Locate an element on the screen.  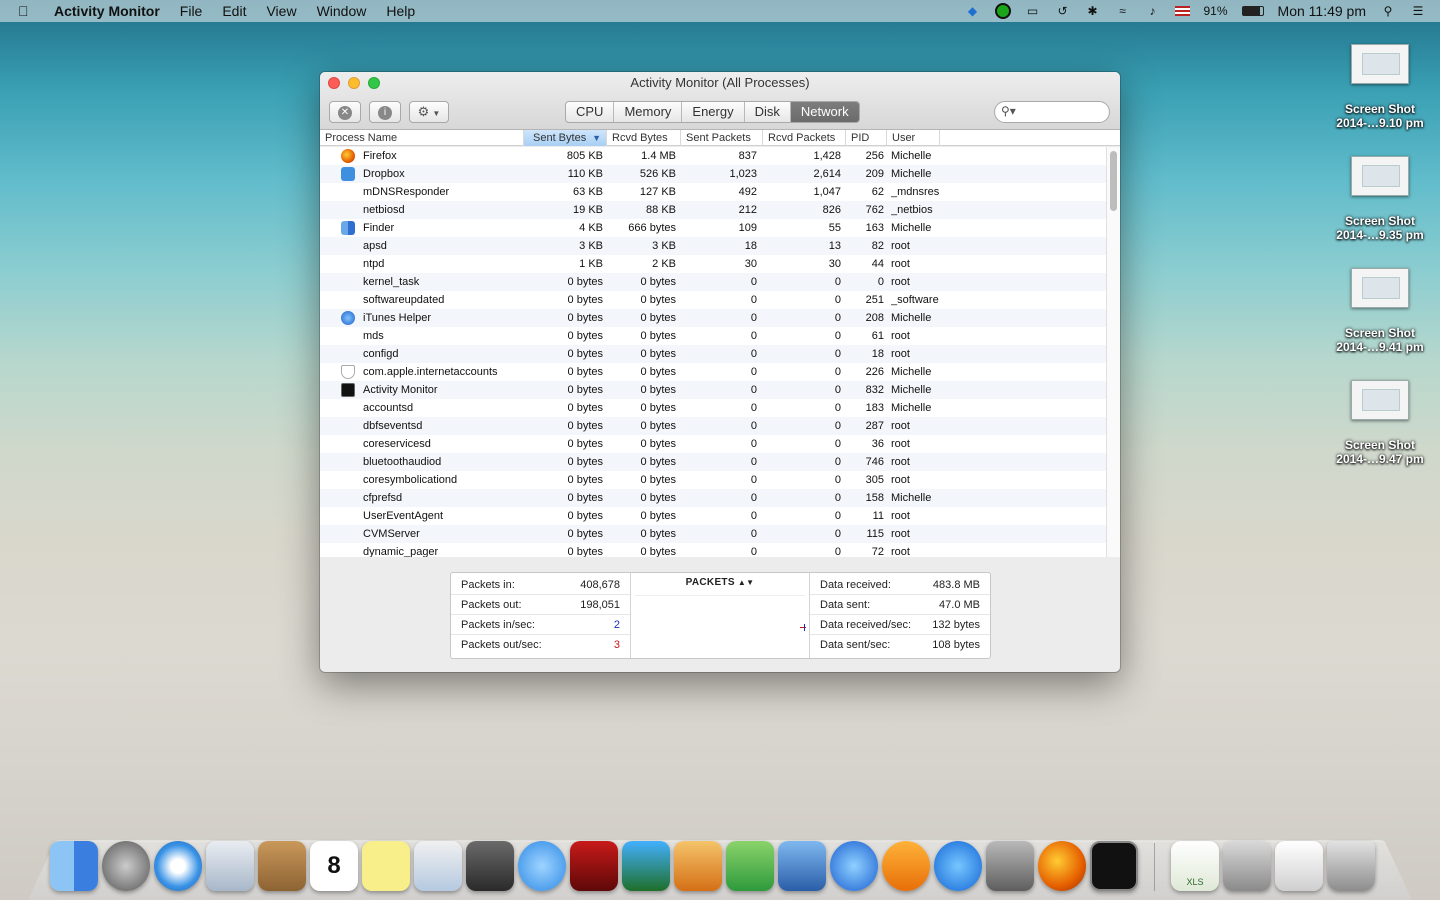
table-row: Firefox 805 KB 1.4 MB 837 1,428 256 Michelle is located at coordinates (713, 156).